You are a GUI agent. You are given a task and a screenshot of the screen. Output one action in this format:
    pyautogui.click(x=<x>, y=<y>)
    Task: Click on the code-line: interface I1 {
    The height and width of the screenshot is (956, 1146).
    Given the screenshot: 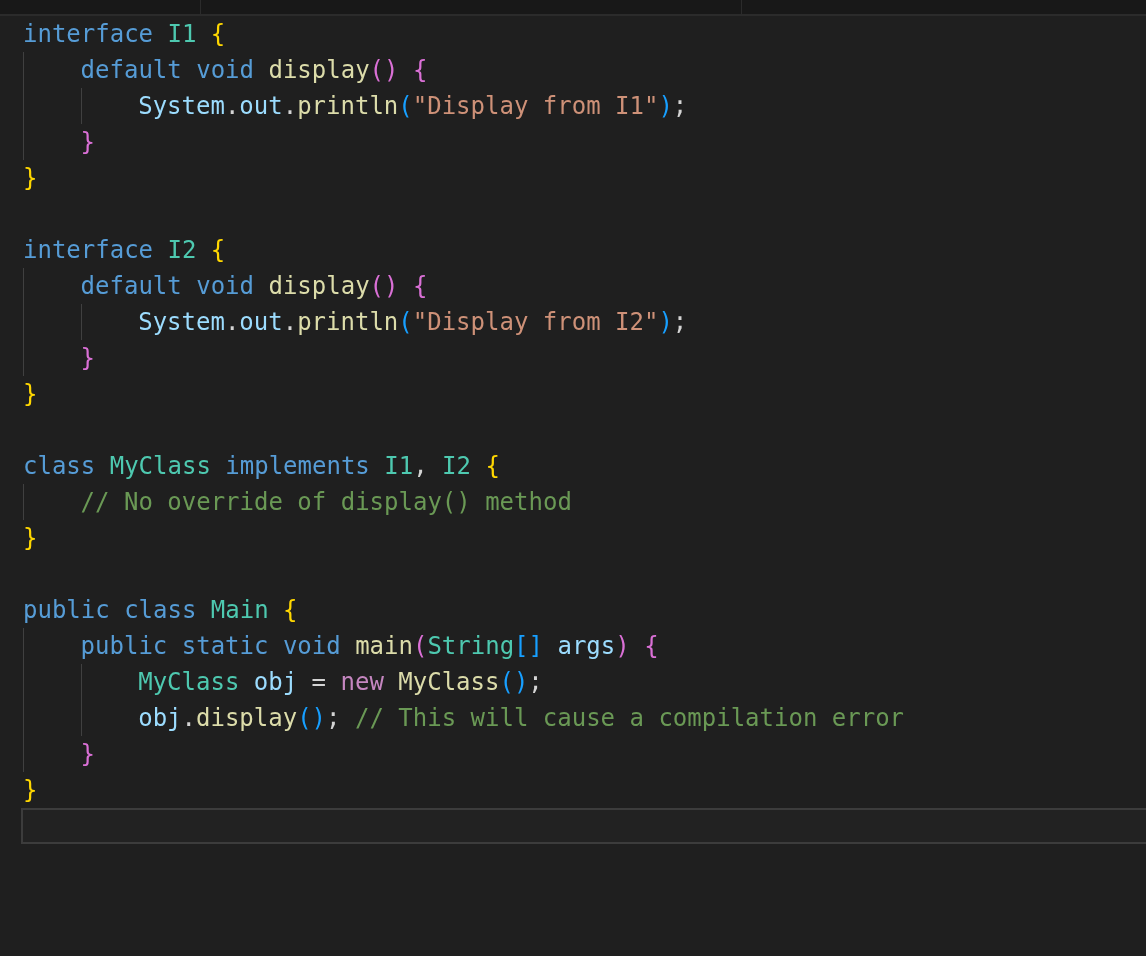 What is the action you would take?
    pyautogui.click(x=124, y=34)
    